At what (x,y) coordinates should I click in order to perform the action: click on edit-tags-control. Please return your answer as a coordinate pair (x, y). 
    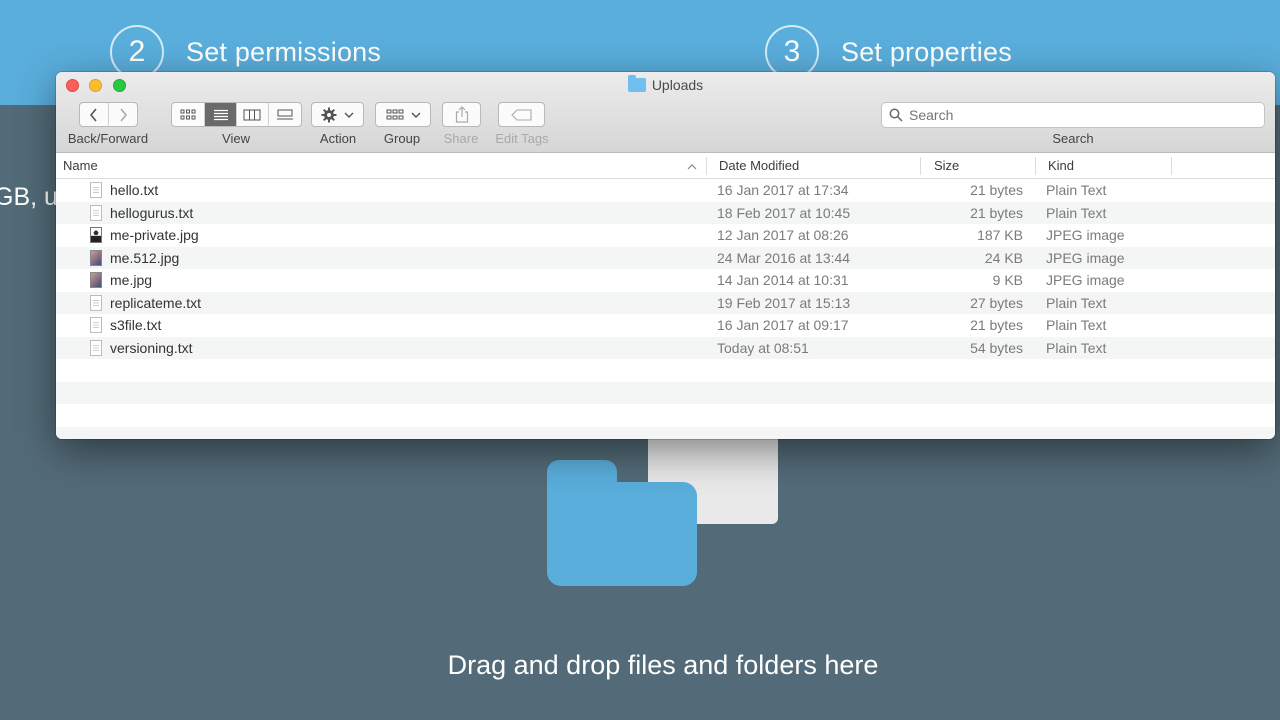
    Looking at the image, I should click on (521, 114).